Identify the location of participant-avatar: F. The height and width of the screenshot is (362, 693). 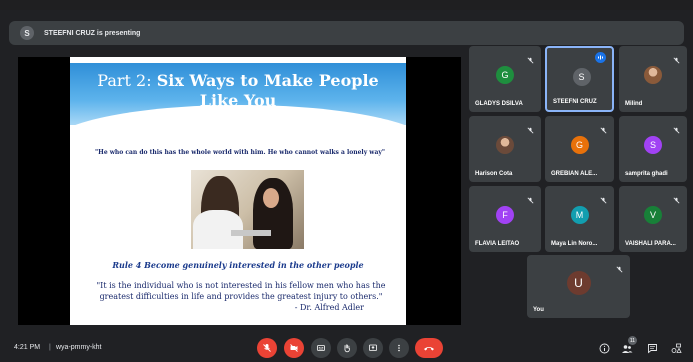
(505, 215).